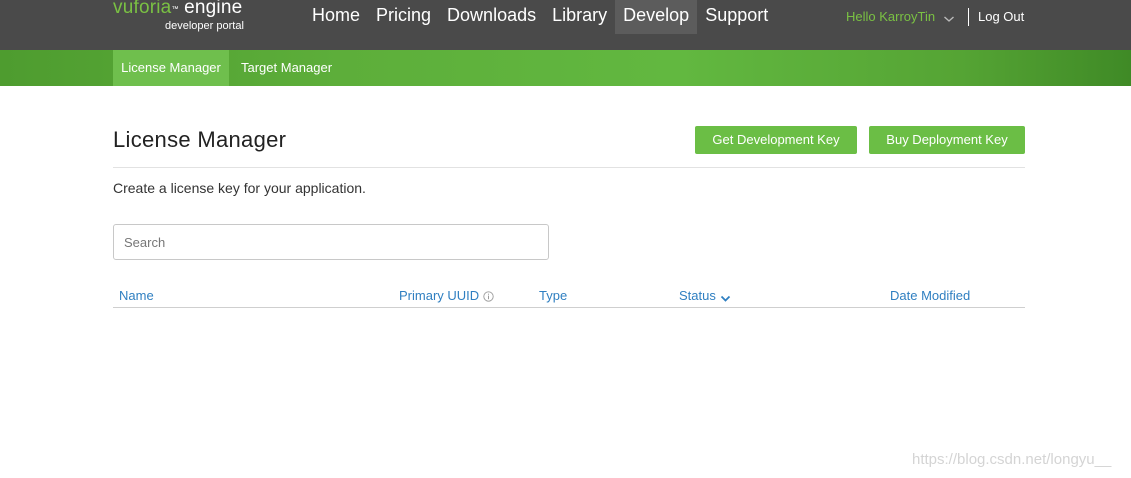 The height and width of the screenshot is (478, 1131). Describe the element at coordinates (725, 296) in the screenshot. I see `sort-descending-icon` at that location.